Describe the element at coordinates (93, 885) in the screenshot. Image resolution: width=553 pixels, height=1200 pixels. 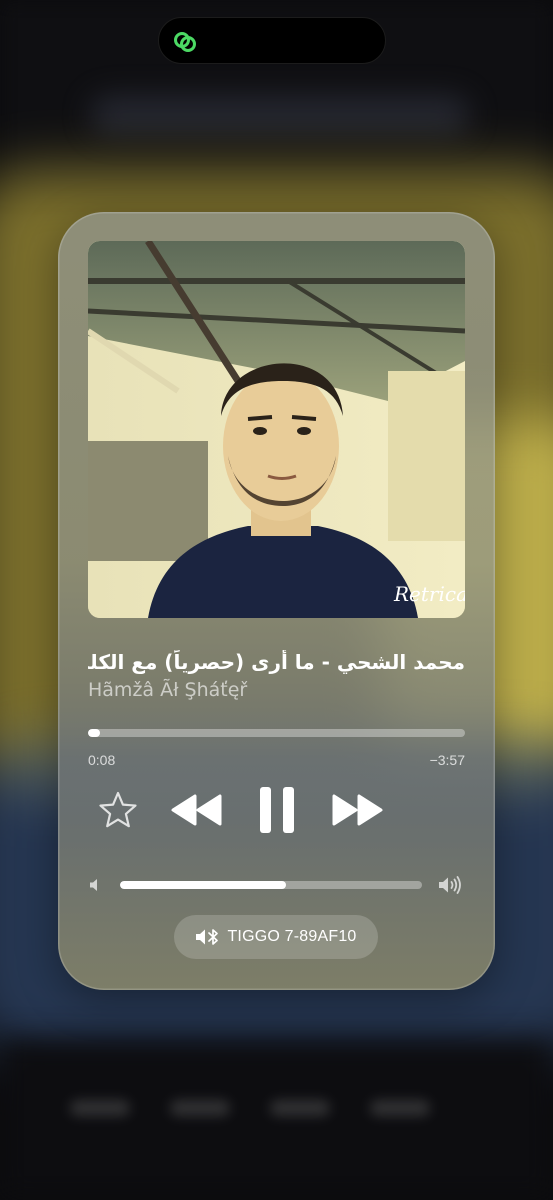
I see `volume-low-icon` at that location.